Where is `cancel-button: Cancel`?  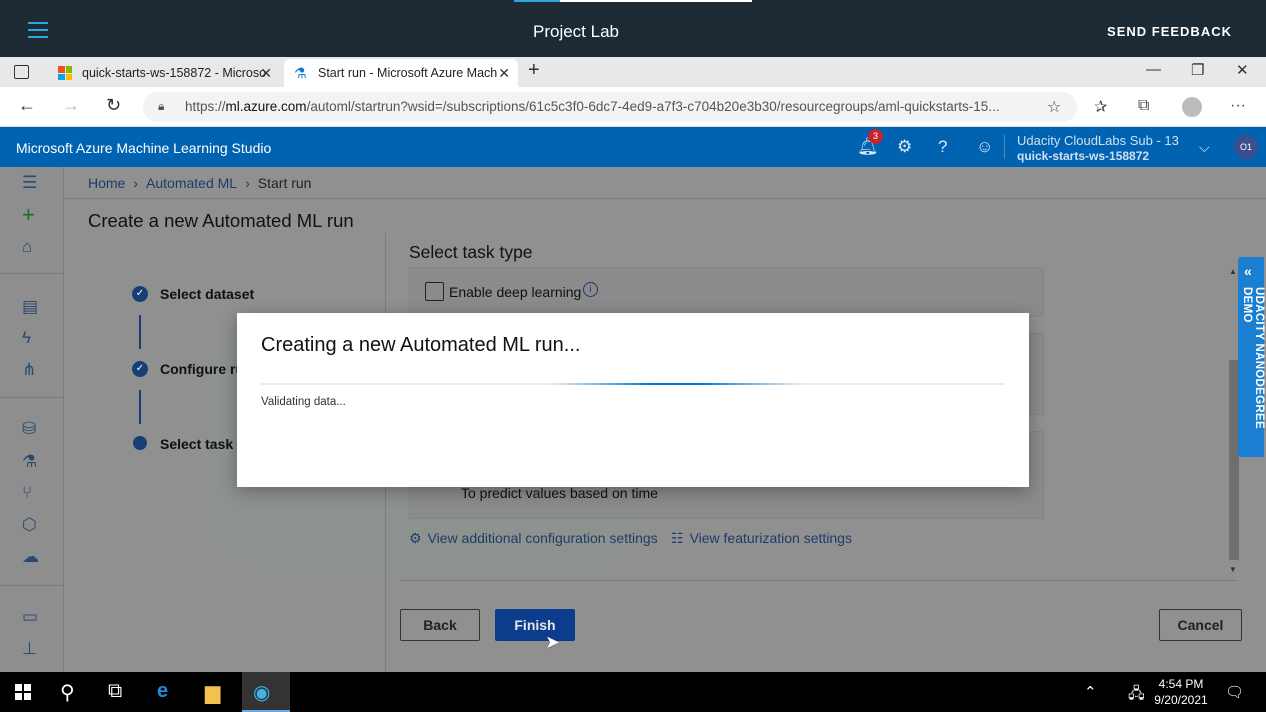 cancel-button: Cancel is located at coordinates (1200, 625).